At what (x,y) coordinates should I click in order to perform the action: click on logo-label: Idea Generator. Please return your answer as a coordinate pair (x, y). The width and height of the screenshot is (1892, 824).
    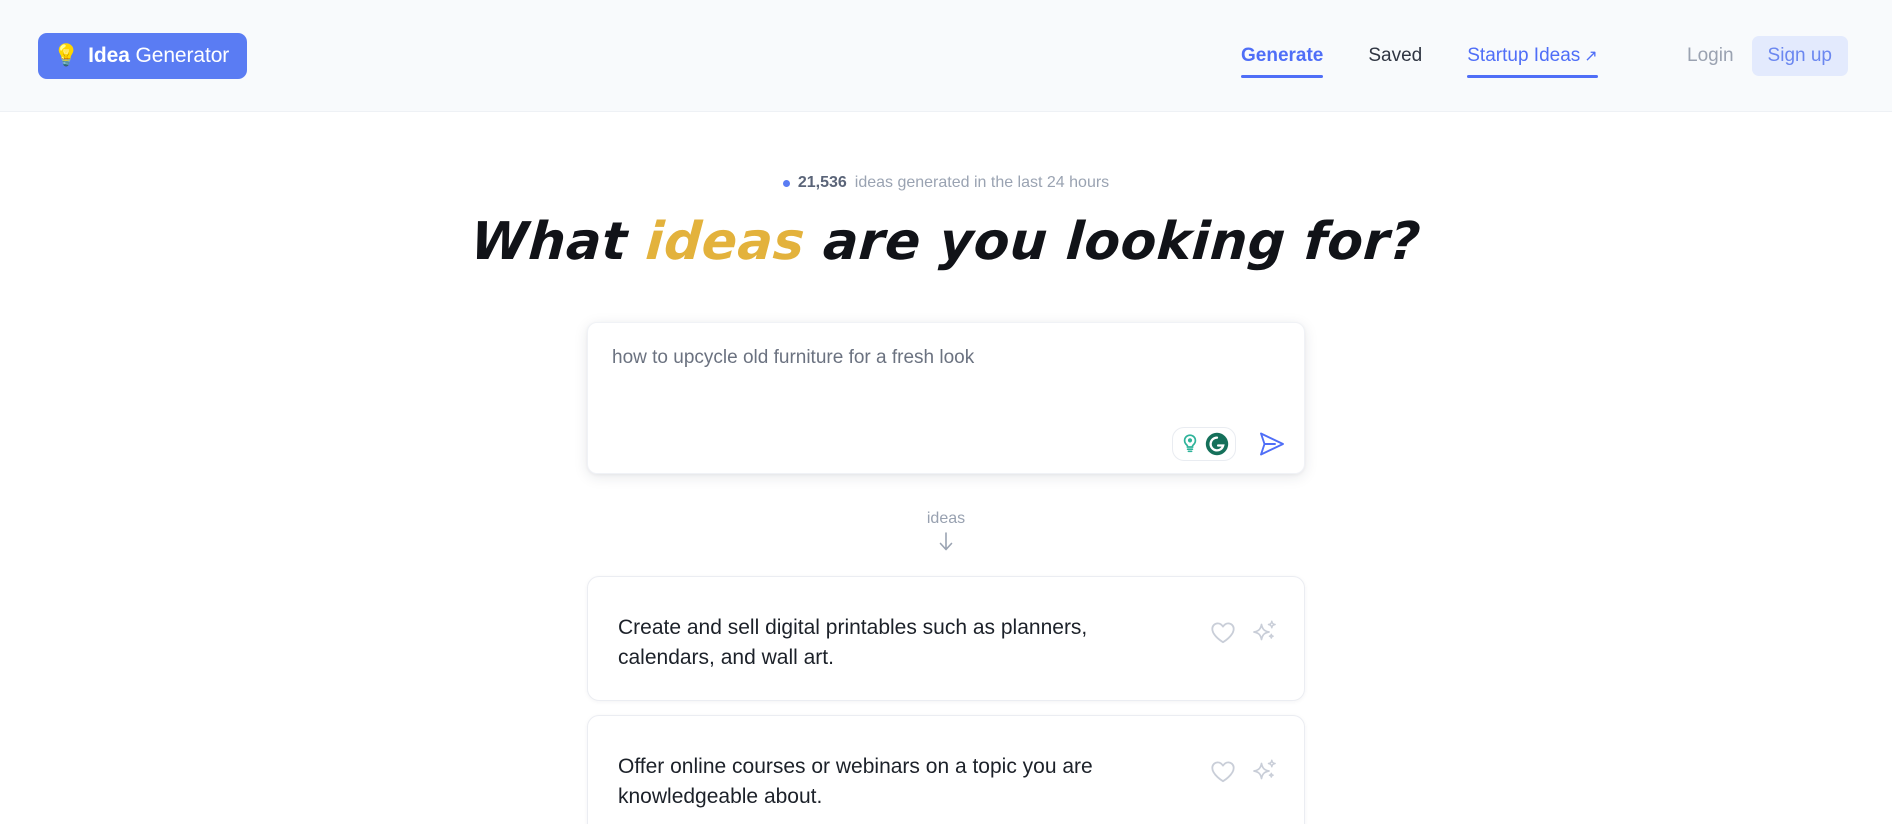
    Looking at the image, I should click on (158, 56).